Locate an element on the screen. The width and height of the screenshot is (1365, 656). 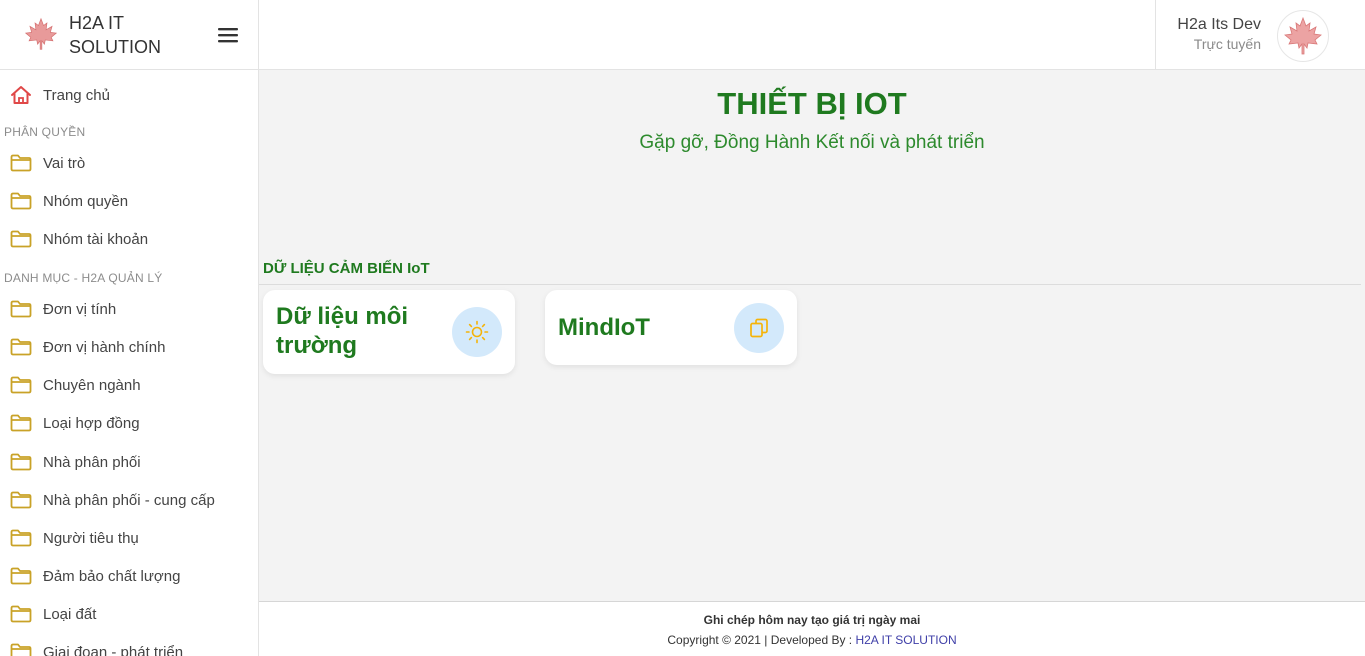
sidebar-item-giai-doan-phat-trien: Giai đoạn - phát triển is located at coordinates (129, 644).